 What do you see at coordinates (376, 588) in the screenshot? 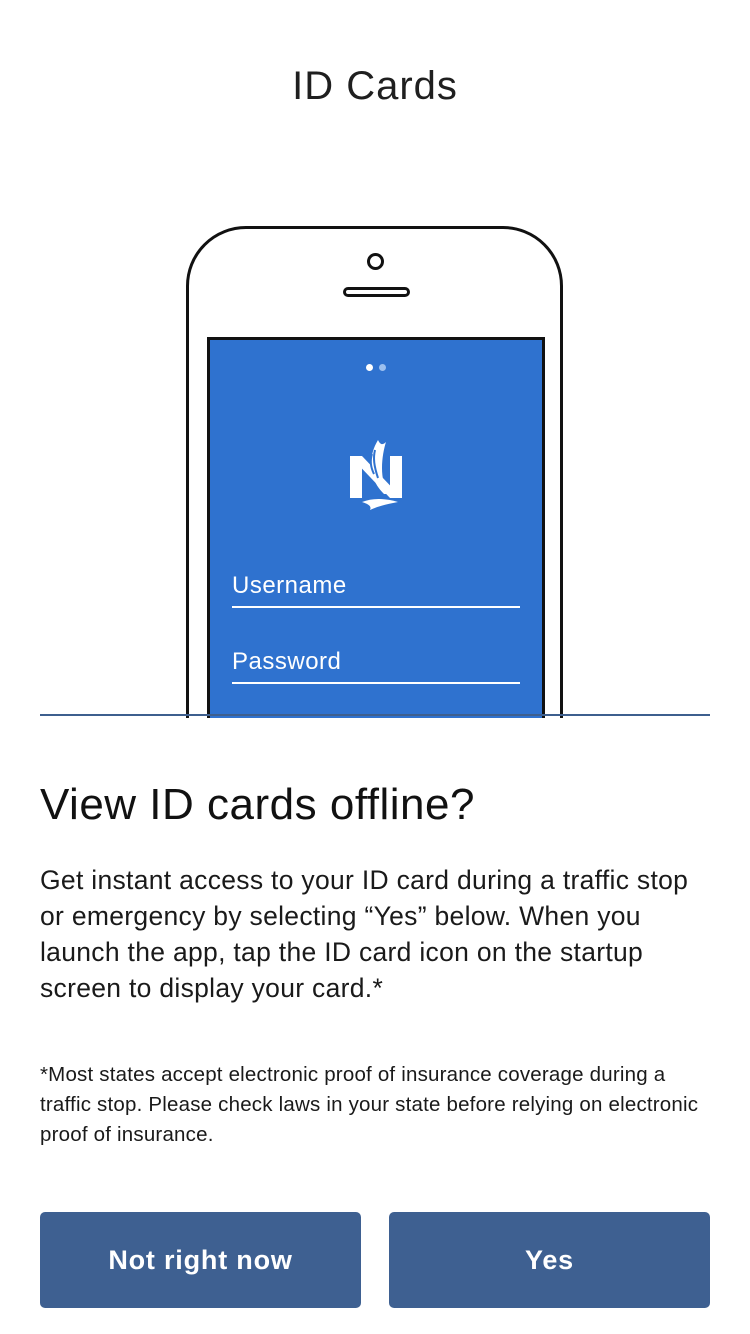
I see `username-field: Username` at bounding box center [376, 588].